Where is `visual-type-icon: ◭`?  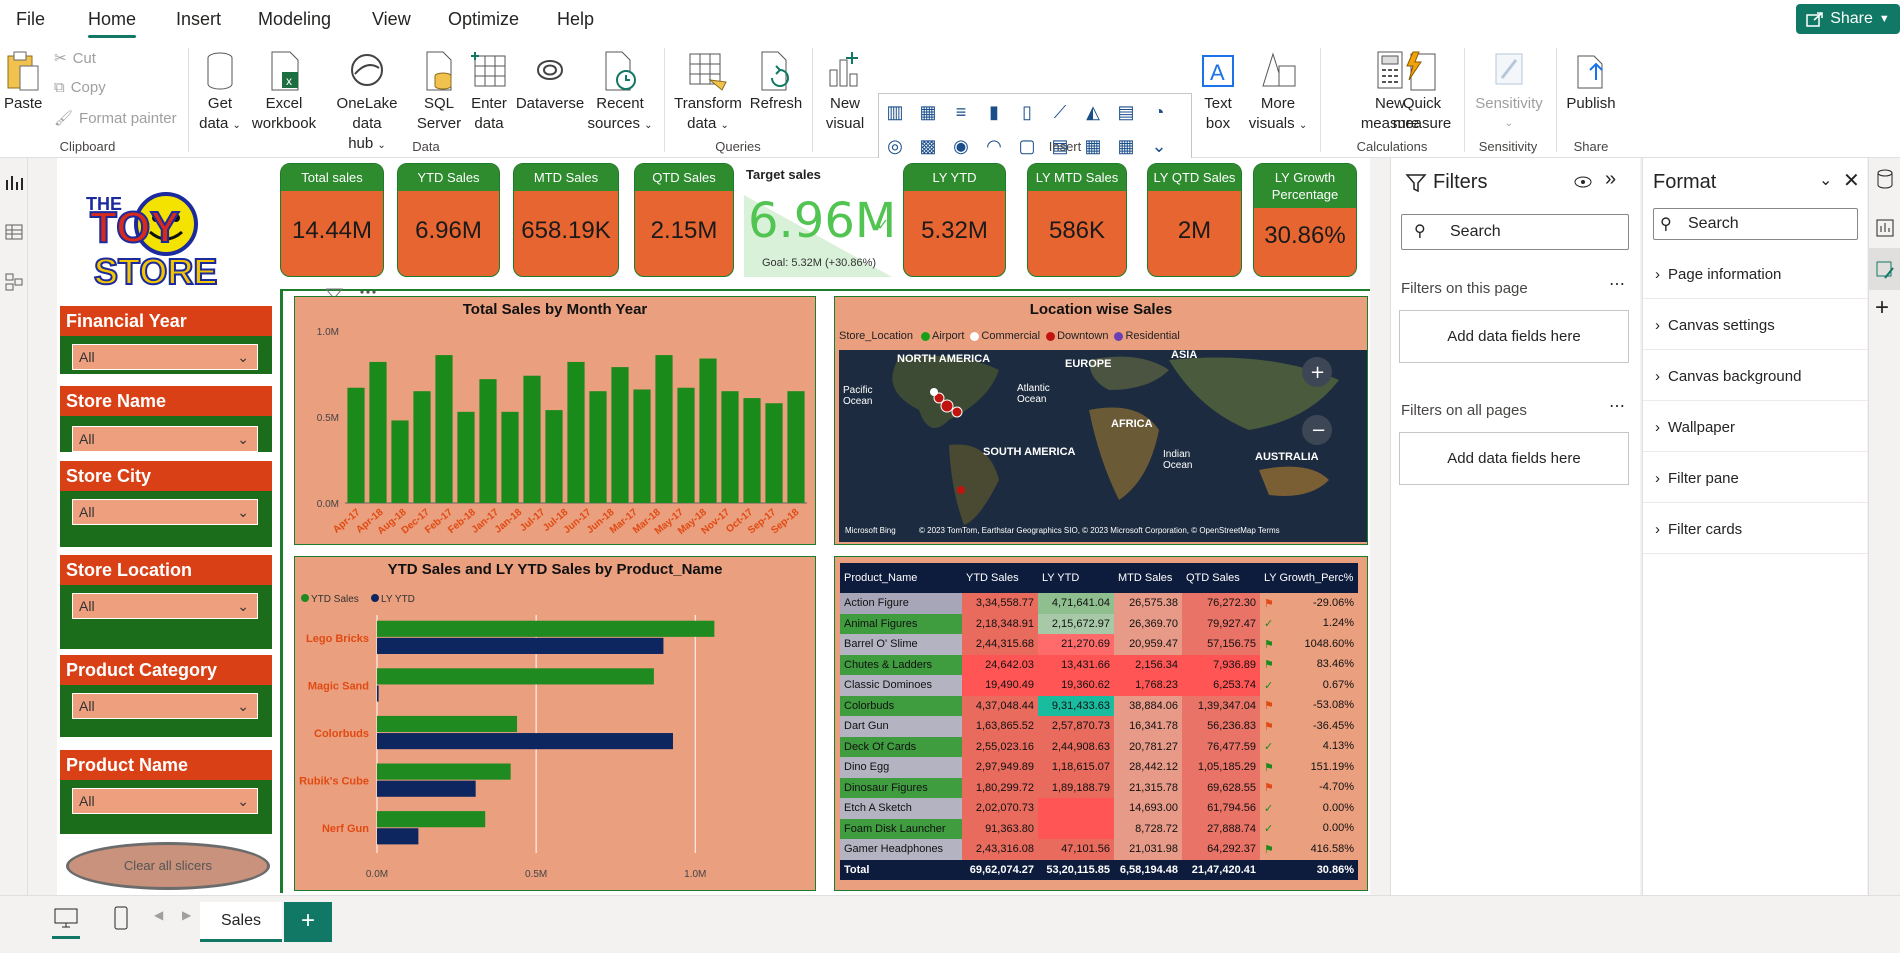 visual-type-icon: ◭ is located at coordinates (1093, 112).